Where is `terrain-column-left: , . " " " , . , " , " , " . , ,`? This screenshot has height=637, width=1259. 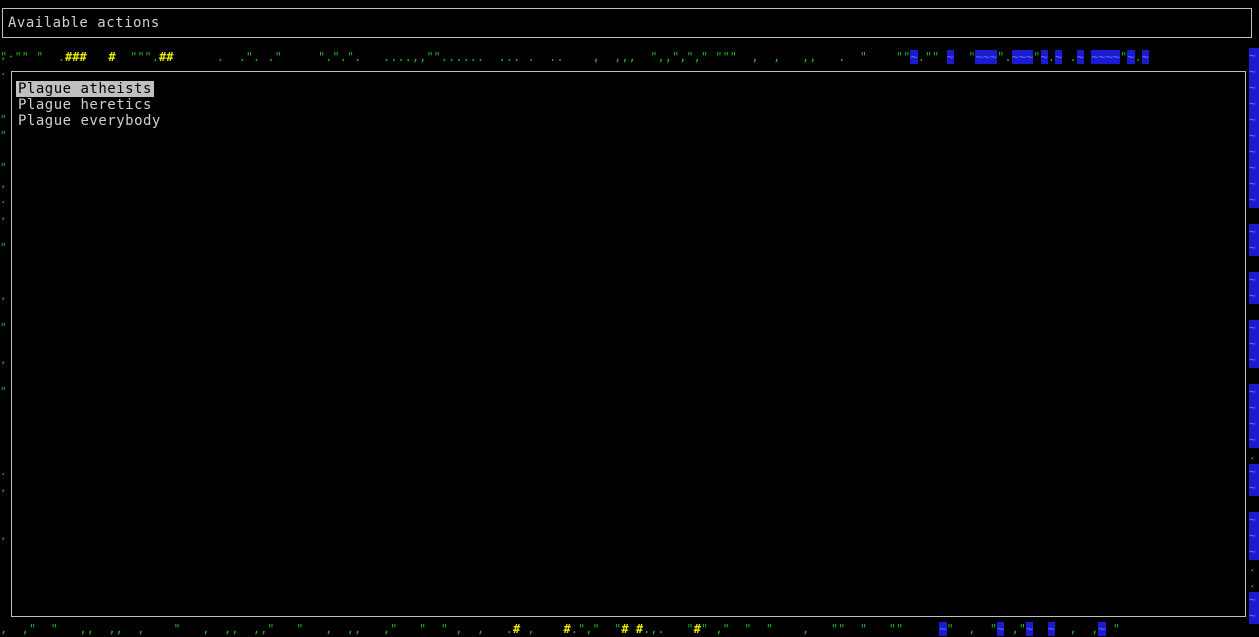
terrain-column-left: , . " " " , . , " , " , " . , , is located at coordinates (3, 295).